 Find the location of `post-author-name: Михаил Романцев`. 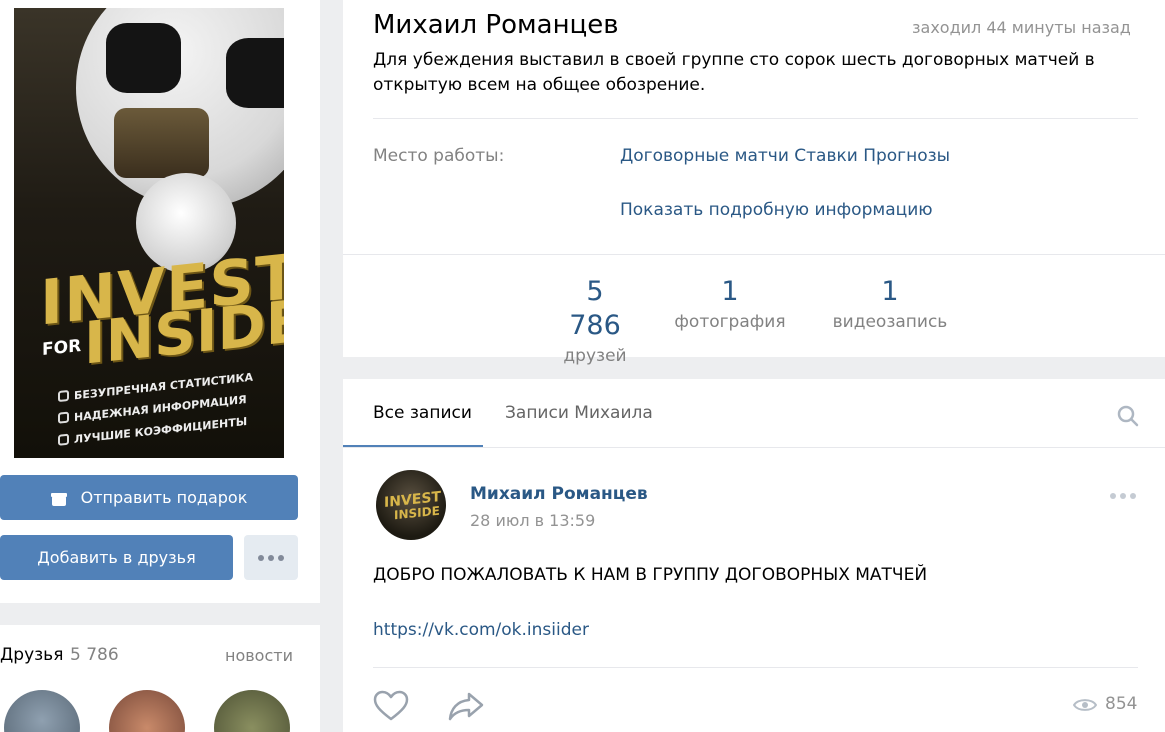

post-author-name: Михаил Романцев is located at coordinates (559, 494).